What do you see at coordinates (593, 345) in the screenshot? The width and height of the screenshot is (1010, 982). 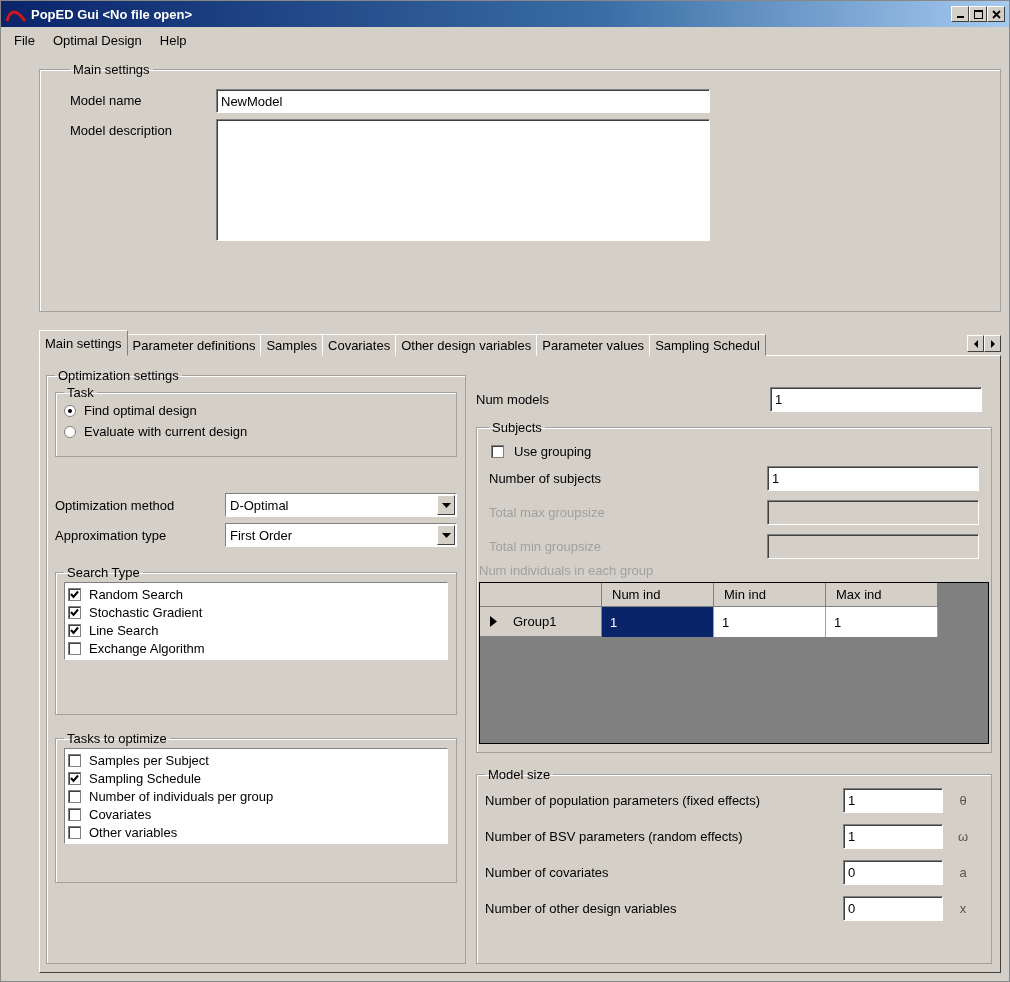 I see `tab: Parameter values` at bounding box center [593, 345].